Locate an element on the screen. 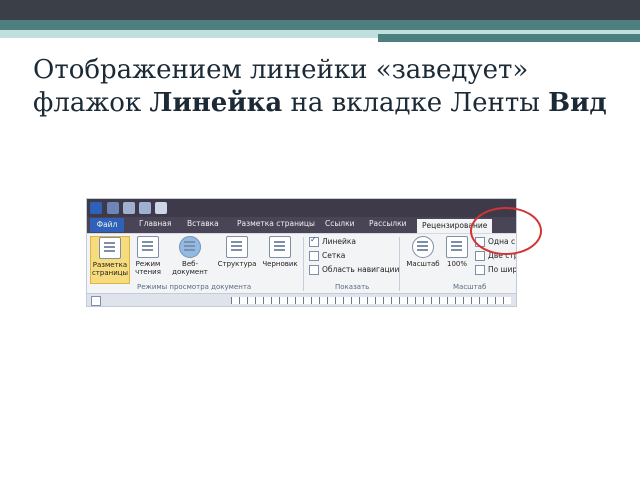 This screenshot has height=480, width=640. tab-references: Ссылки is located at coordinates (340, 223).